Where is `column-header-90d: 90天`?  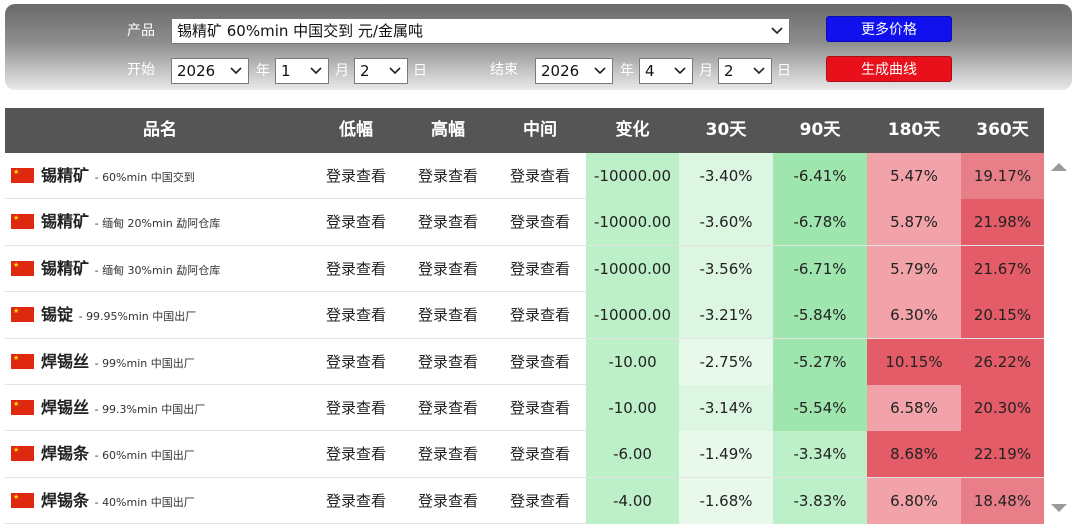 column-header-90d: 90天 is located at coordinates (820, 130).